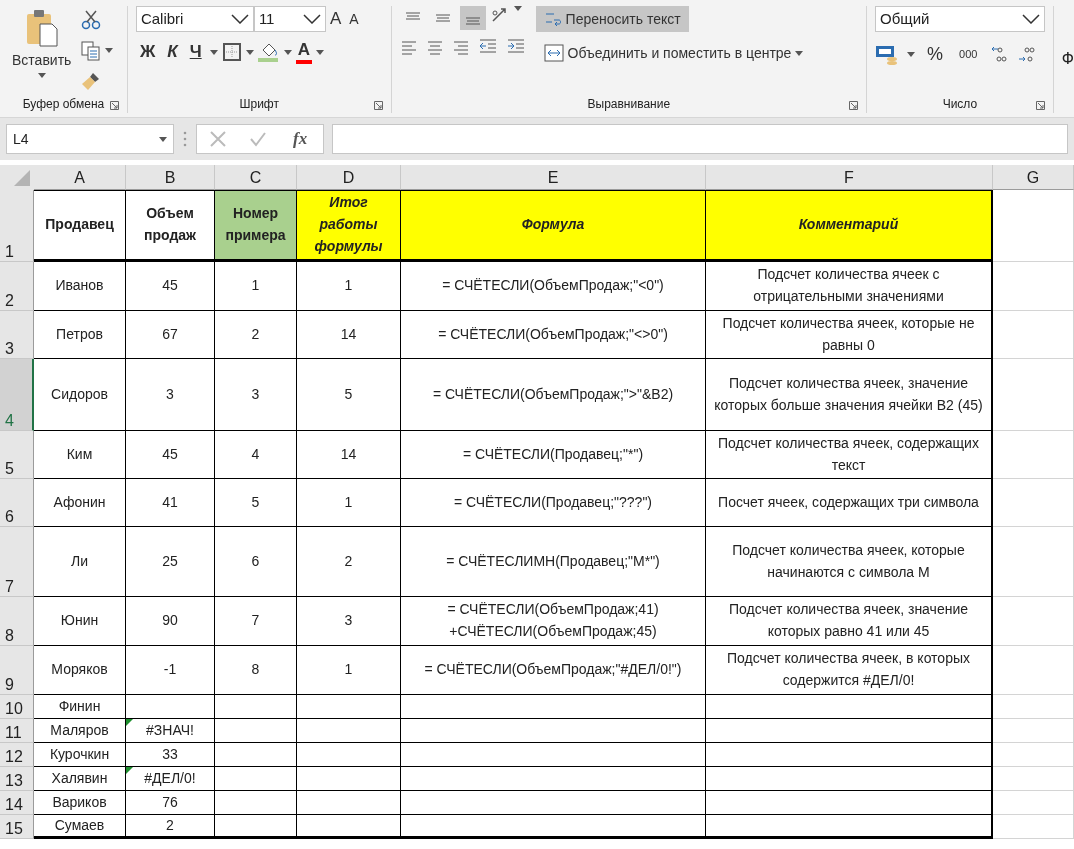  What do you see at coordinates (80, 177) in the screenshot?
I see `column-header: A` at bounding box center [80, 177].